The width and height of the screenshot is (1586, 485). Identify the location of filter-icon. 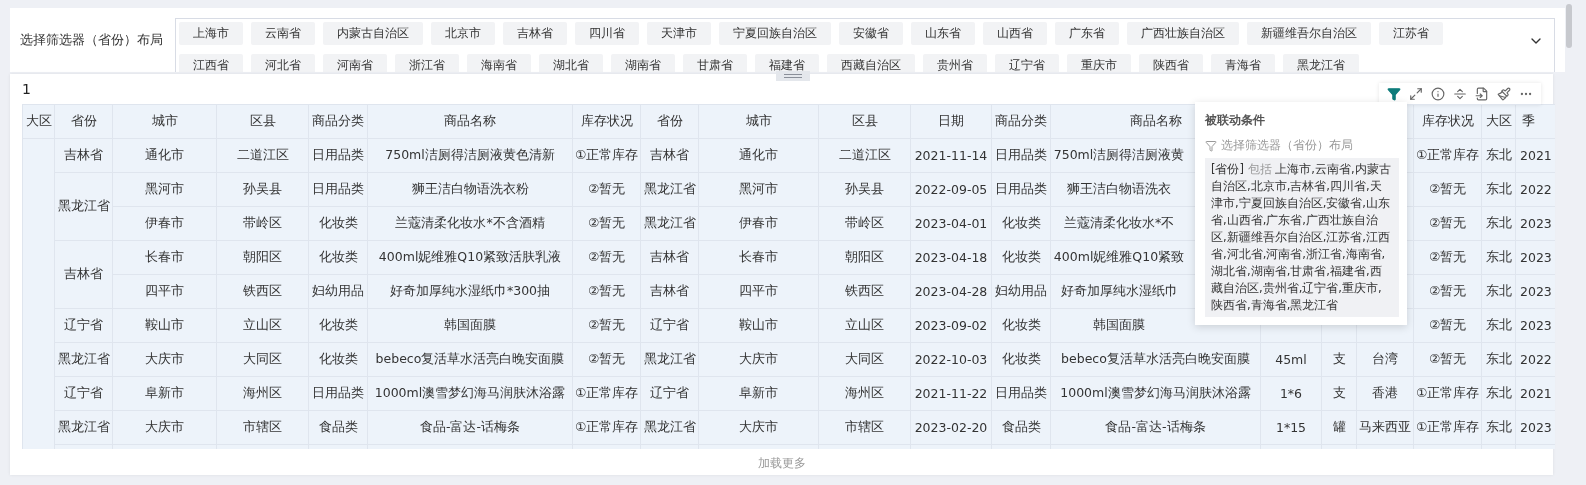
(1394, 94).